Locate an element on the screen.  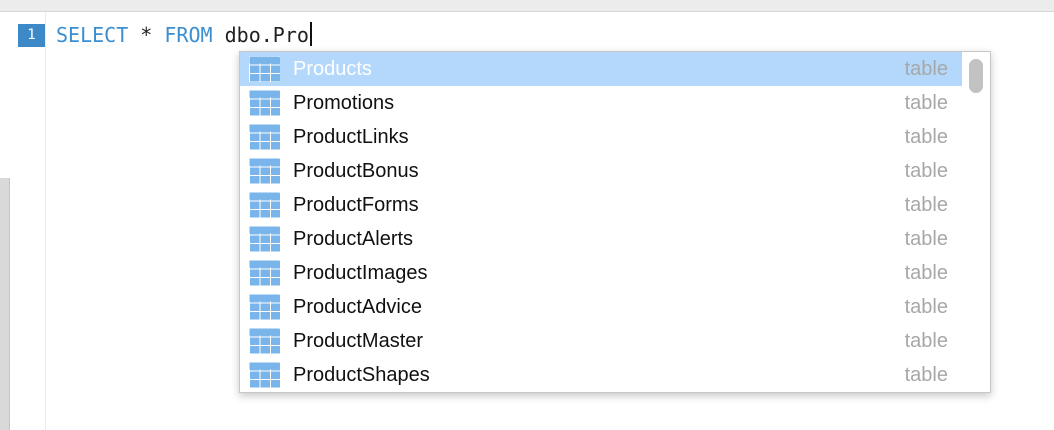
text-cursor is located at coordinates (310, 34).